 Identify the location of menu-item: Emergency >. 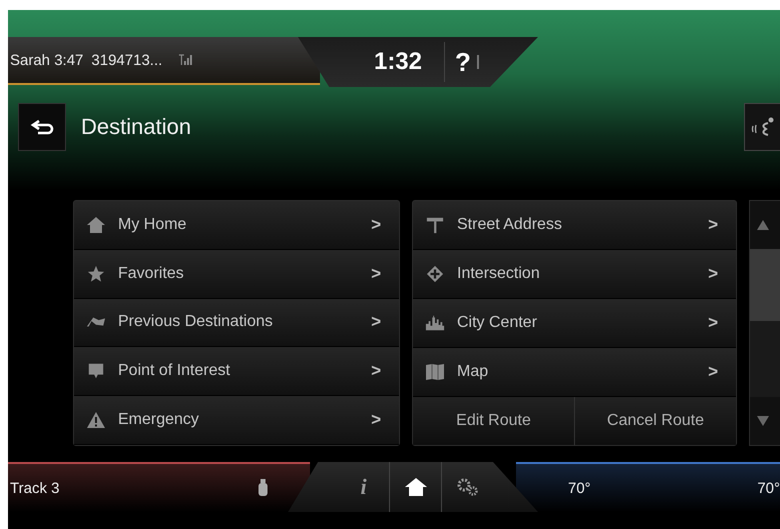
(236, 420).